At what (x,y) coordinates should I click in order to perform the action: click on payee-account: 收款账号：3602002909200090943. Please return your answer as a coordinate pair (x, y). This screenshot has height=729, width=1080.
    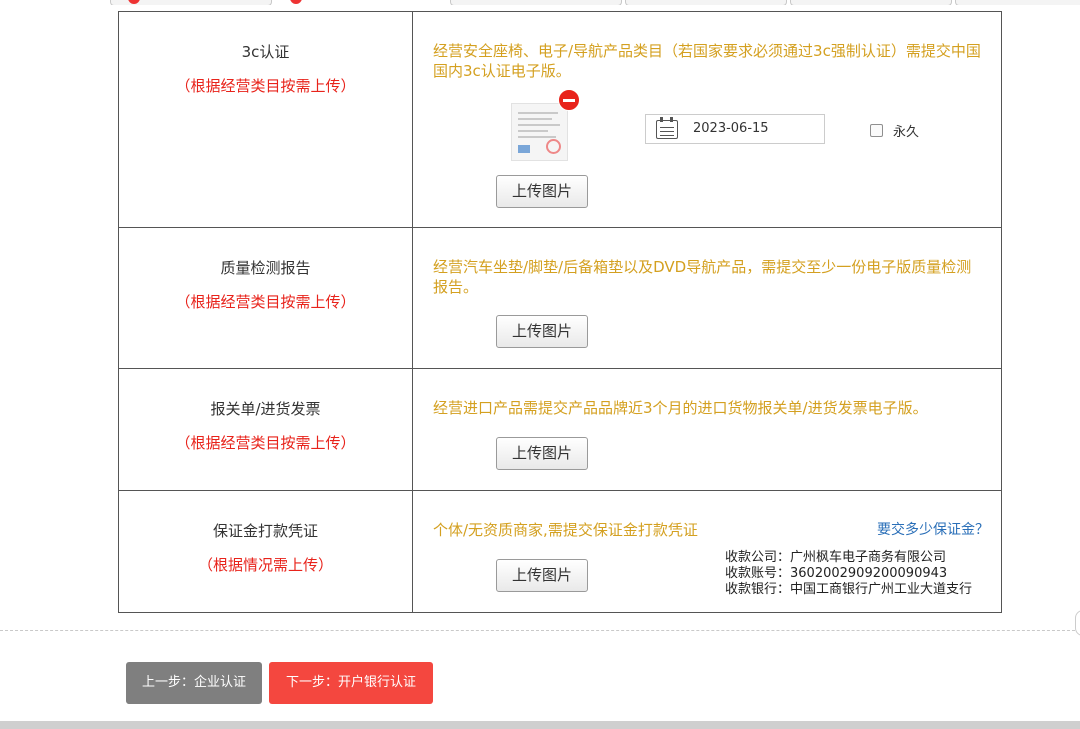
    Looking at the image, I should click on (836, 573).